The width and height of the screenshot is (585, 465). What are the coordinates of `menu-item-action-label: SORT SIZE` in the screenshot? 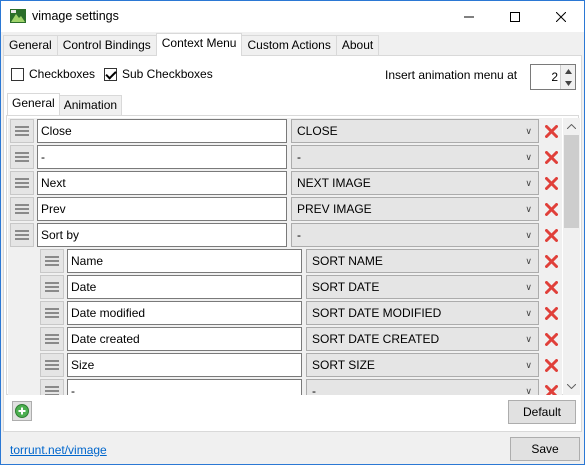 It's located at (343, 365).